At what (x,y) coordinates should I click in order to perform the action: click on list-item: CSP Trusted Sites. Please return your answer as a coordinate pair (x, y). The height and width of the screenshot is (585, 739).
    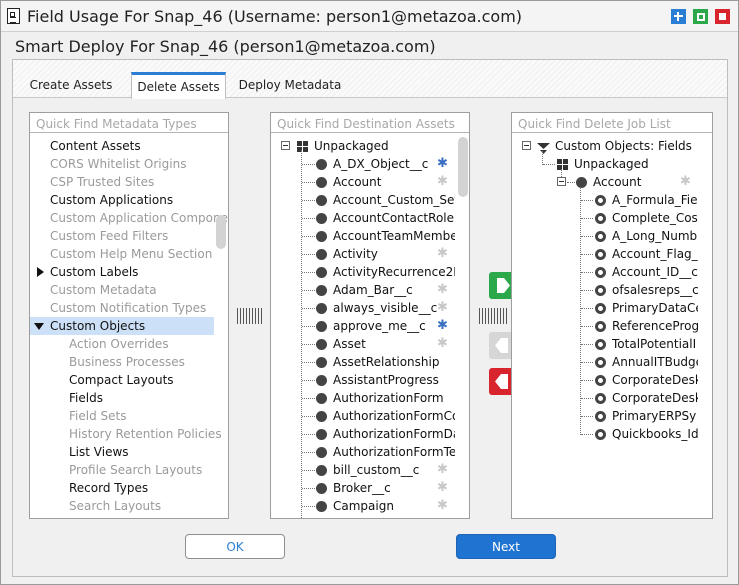
    Looking at the image, I should click on (122, 182).